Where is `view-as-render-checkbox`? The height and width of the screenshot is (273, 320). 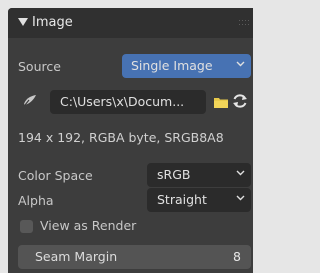
view-as-render-checkbox is located at coordinates (26, 226).